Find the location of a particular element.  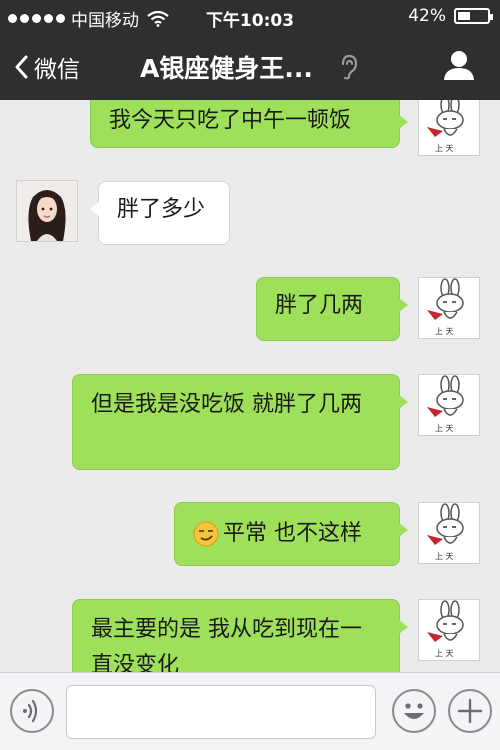

message-text: 但是我是没吃饭 就胖了几两 is located at coordinates (226, 404).